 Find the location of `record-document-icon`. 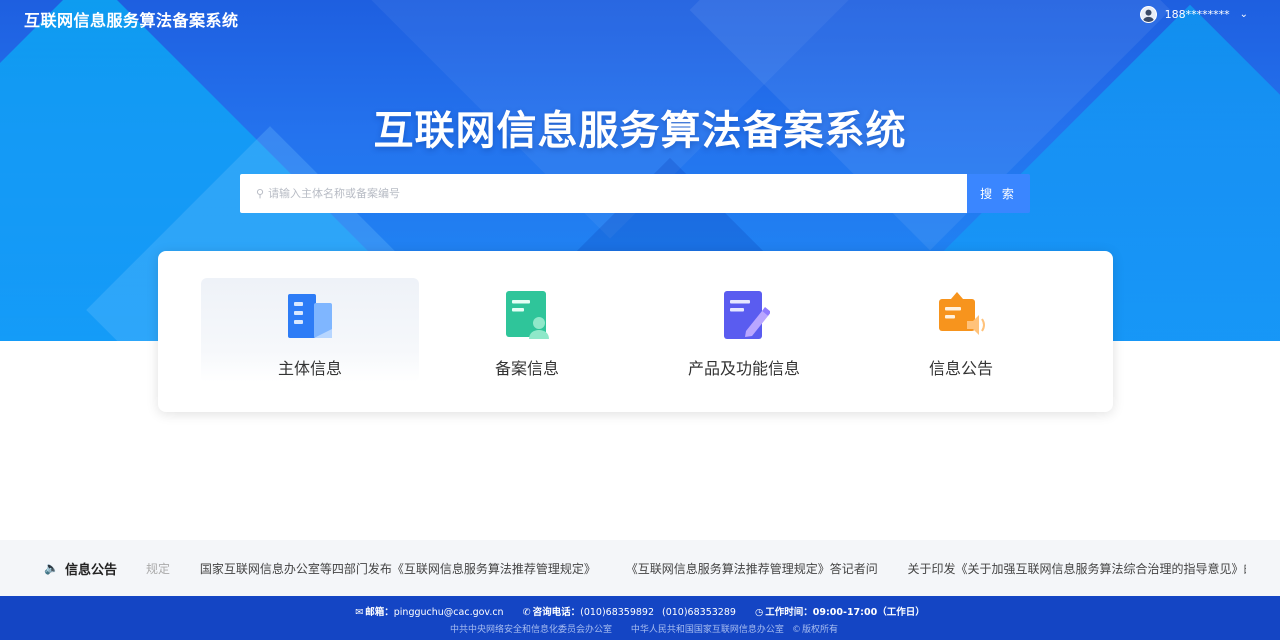

record-document-icon is located at coordinates (527, 315).